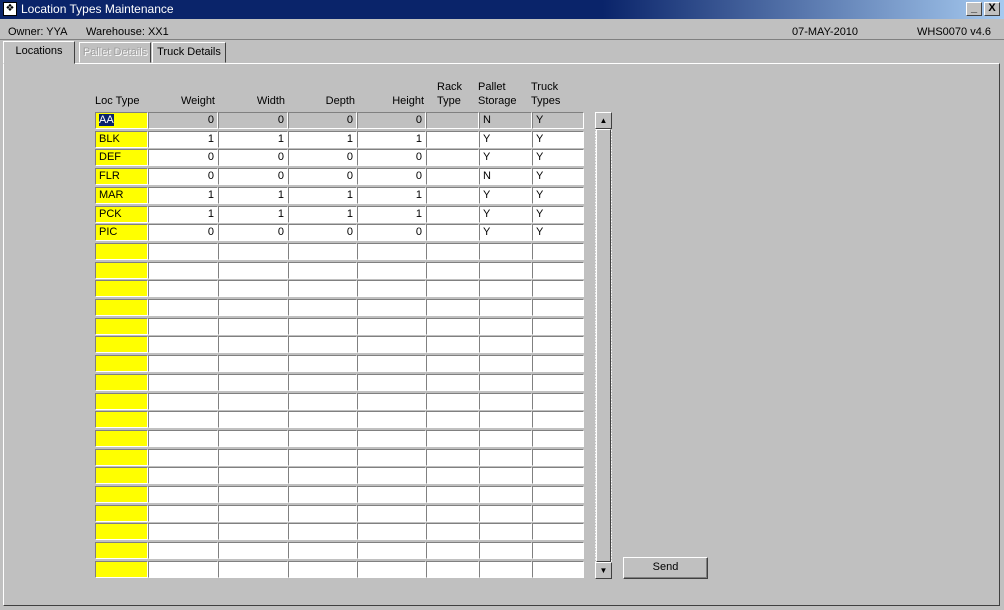 The image size is (1004, 610). What do you see at coordinates (502, 9) in the screenshot?
I see `title-bar: ❖ Location Types Maintenance _ X` at bounding box center [502, 9].